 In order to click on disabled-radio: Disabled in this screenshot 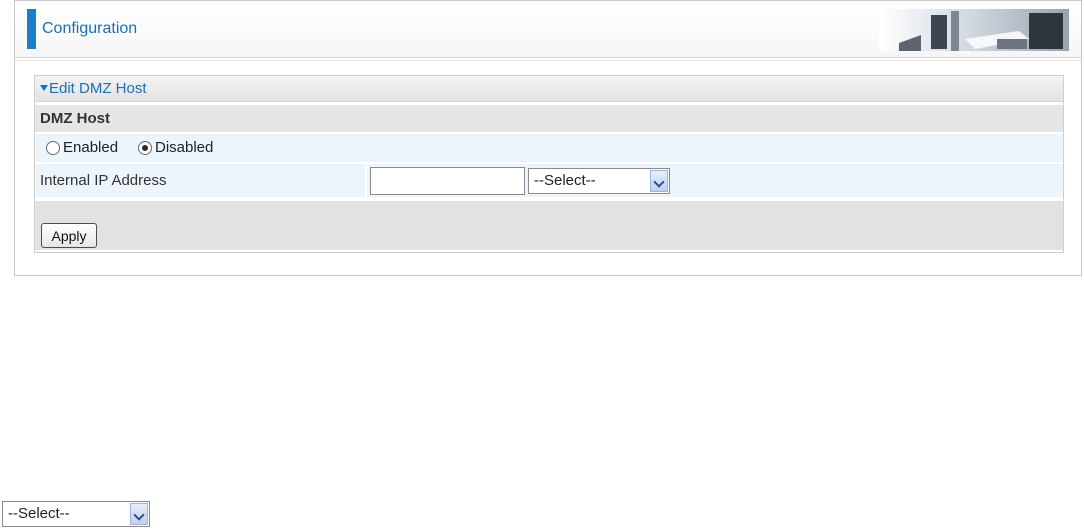, I will do `click(175, 147)`.